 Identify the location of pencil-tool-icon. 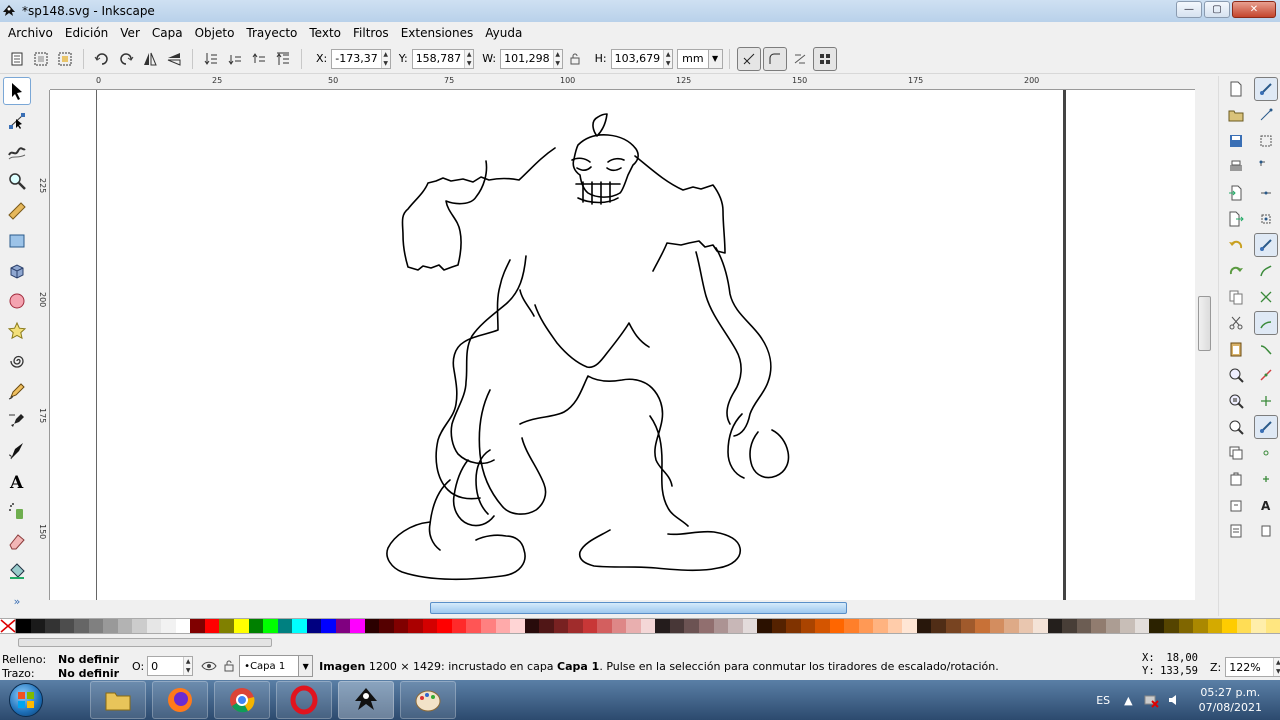
(17, 391).